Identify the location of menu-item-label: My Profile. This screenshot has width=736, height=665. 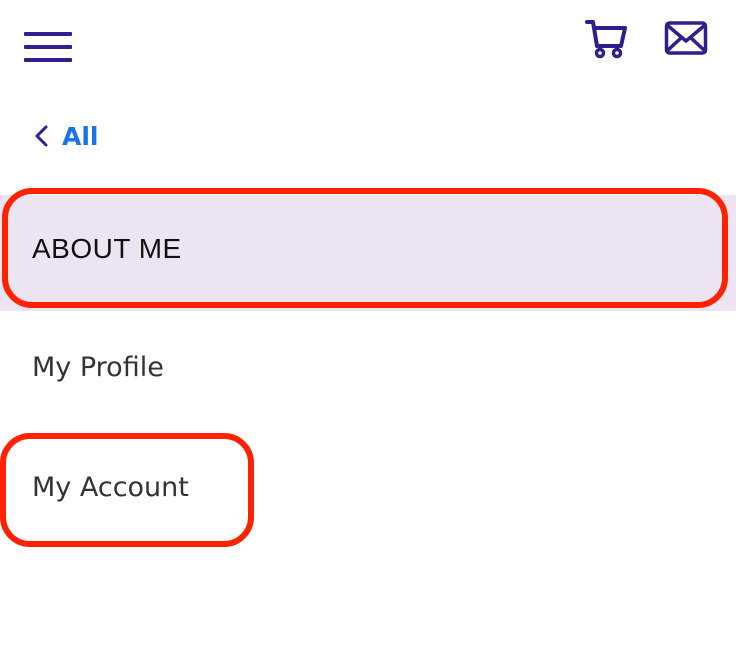
(98, 367).